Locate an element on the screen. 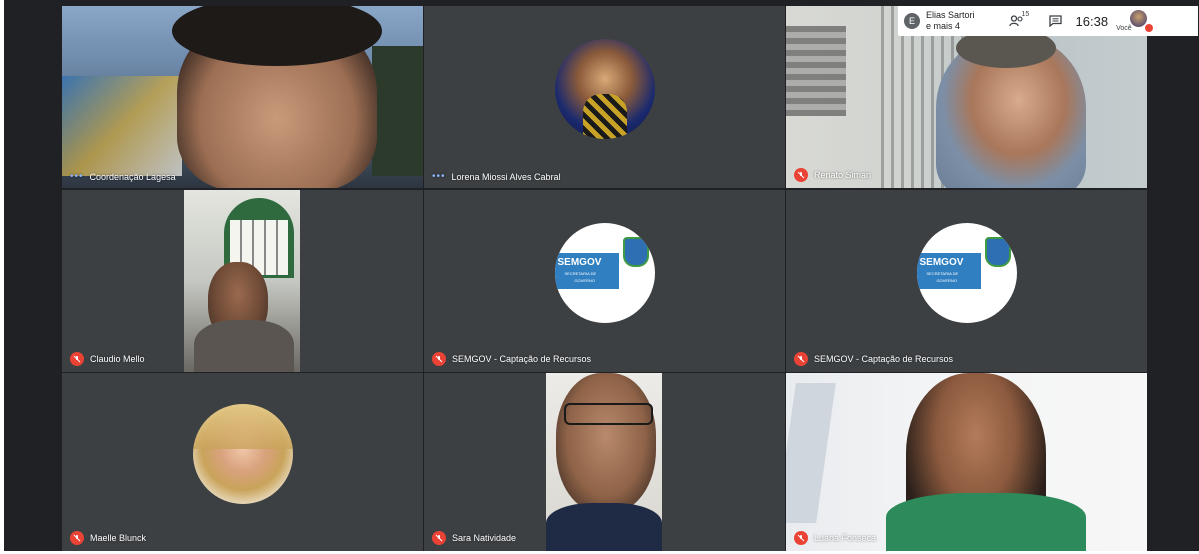  meeting-top-bar: E Elias Sartori e mais 4 15 16:38 Você is located at coordinates (1048, 21).